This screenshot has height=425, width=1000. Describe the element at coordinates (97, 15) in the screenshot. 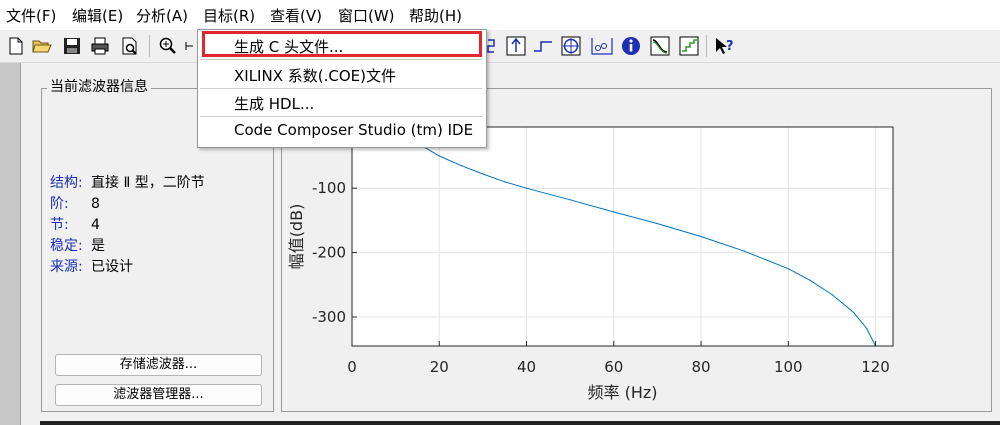

I see `menu-edit: 编辑(E)` at that location.